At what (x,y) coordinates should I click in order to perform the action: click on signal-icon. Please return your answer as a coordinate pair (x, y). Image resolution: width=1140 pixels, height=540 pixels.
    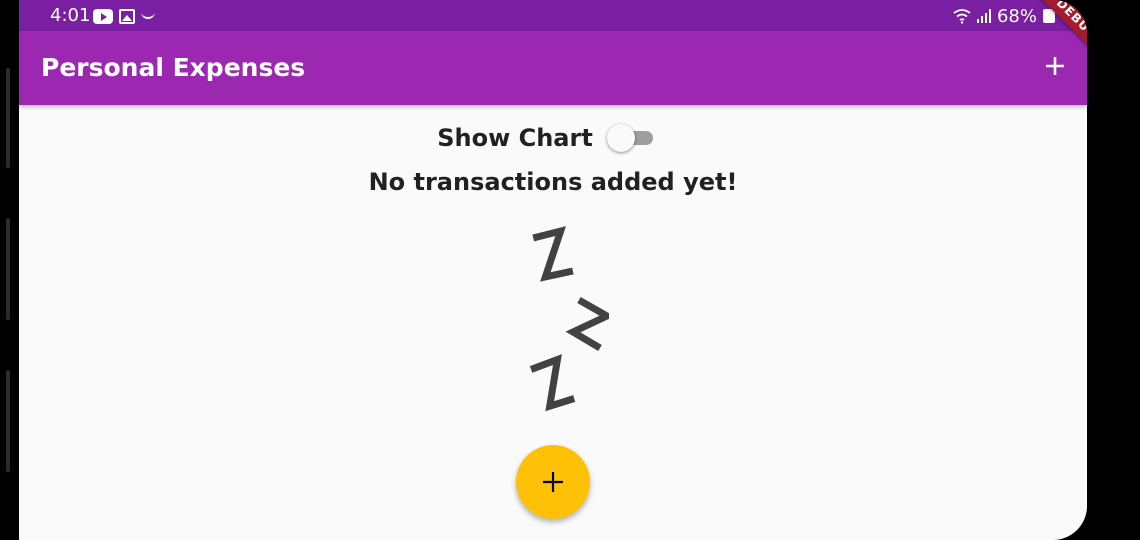
    Looking at the image, I should click on (983, 16).